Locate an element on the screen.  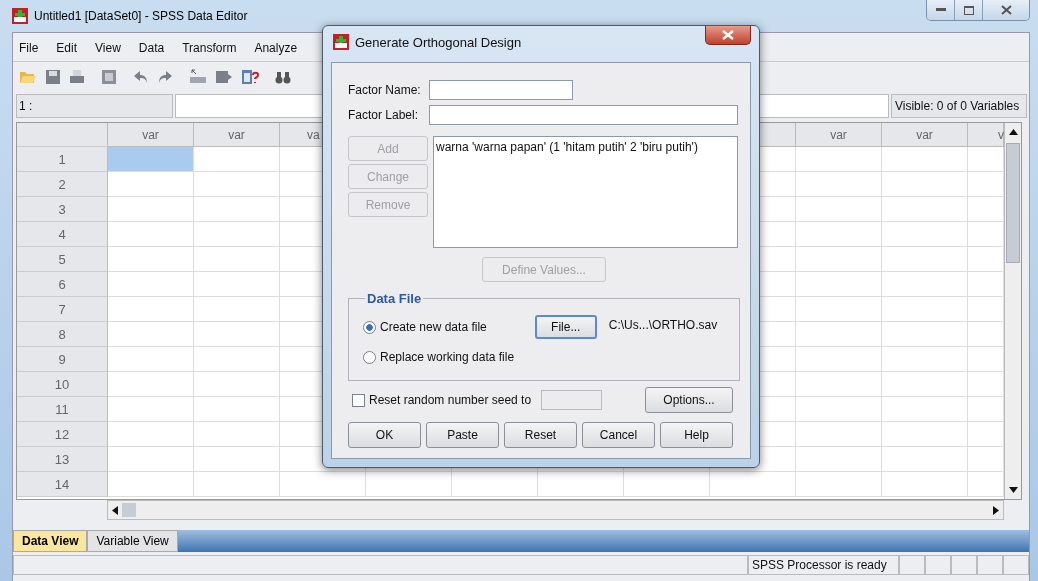
row-header: 14 is located at coordinates (62, 484).